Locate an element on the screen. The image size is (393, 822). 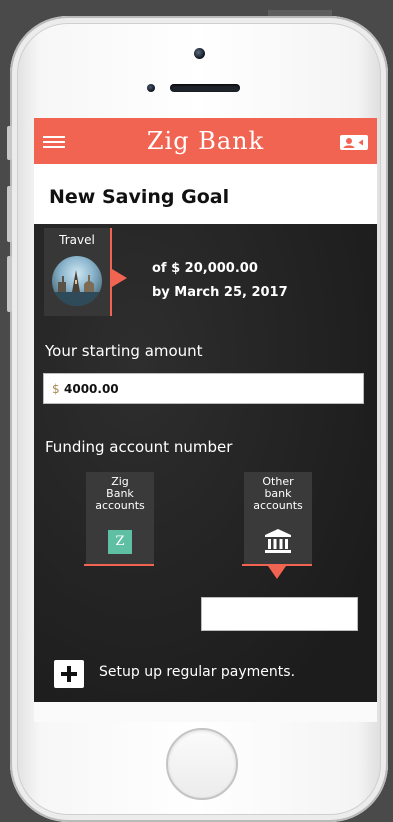
regular-payments-label: Setup up regular payments. is located at coordinates (197, 672).